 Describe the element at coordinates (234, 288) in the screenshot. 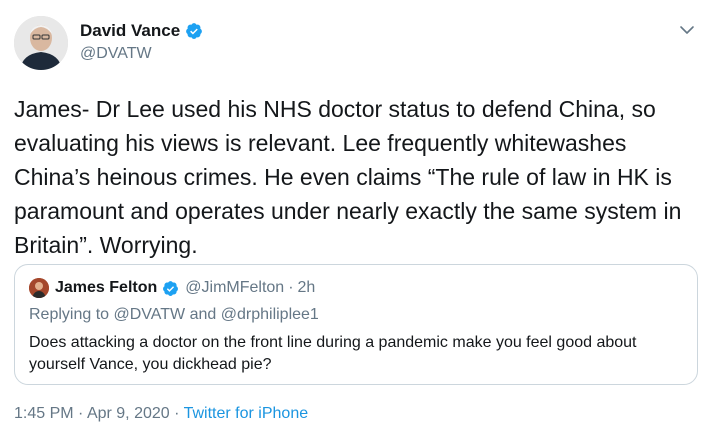

I see `quoted-author-handle: @JimMFelton` at that location.